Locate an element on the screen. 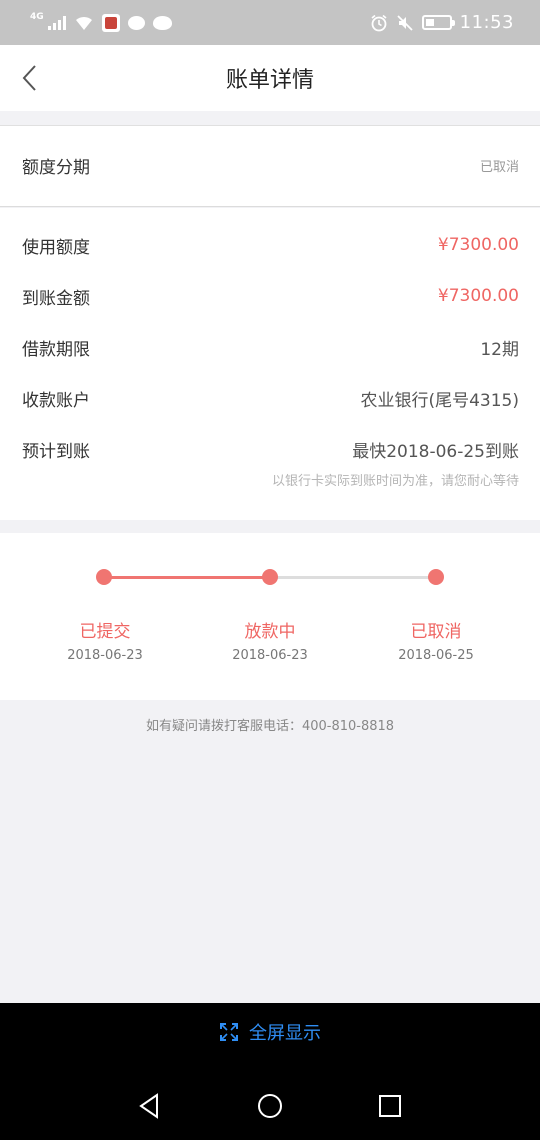  detail-label: 预计到账 is located at coordinates (56, 451).